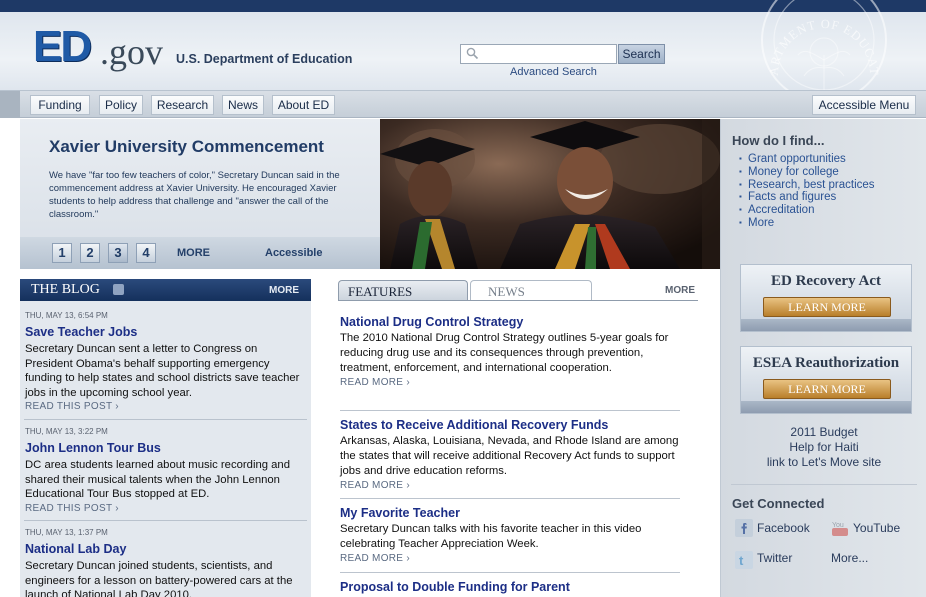  What do you see at coordinates (864, 105) in the screenshot?
I see `accessible-menu-button: Accessible Menu` at bounding box center [864, 105].